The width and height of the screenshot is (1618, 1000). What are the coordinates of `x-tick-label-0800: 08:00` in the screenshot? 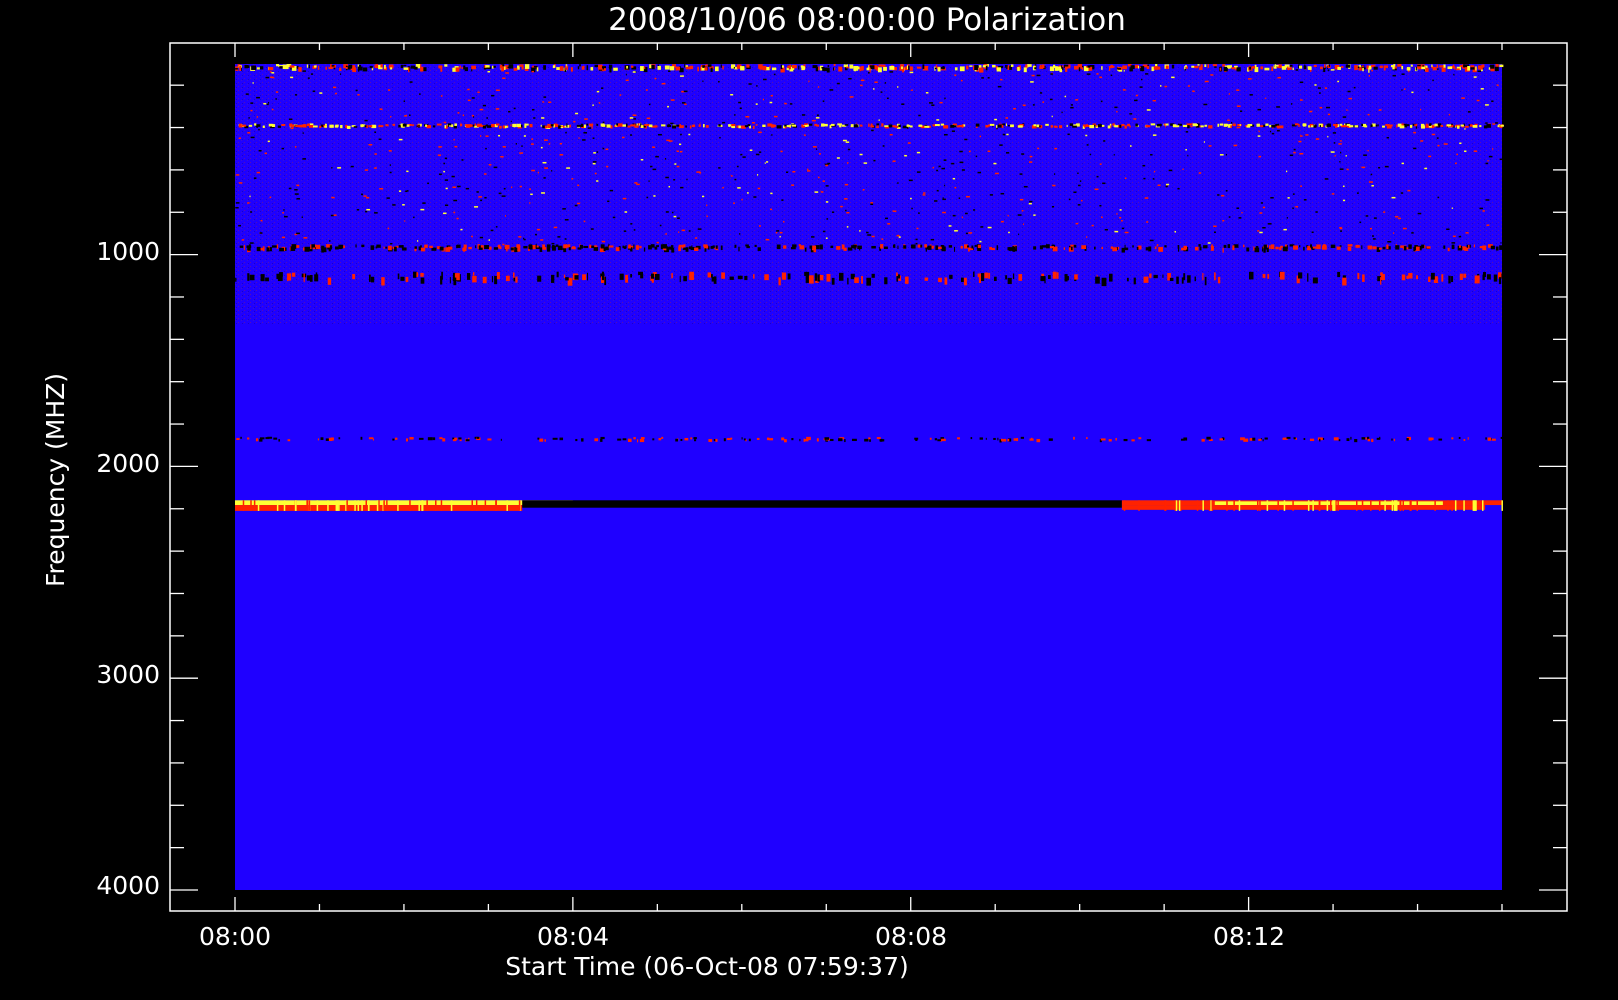 It's located at (235, 936).